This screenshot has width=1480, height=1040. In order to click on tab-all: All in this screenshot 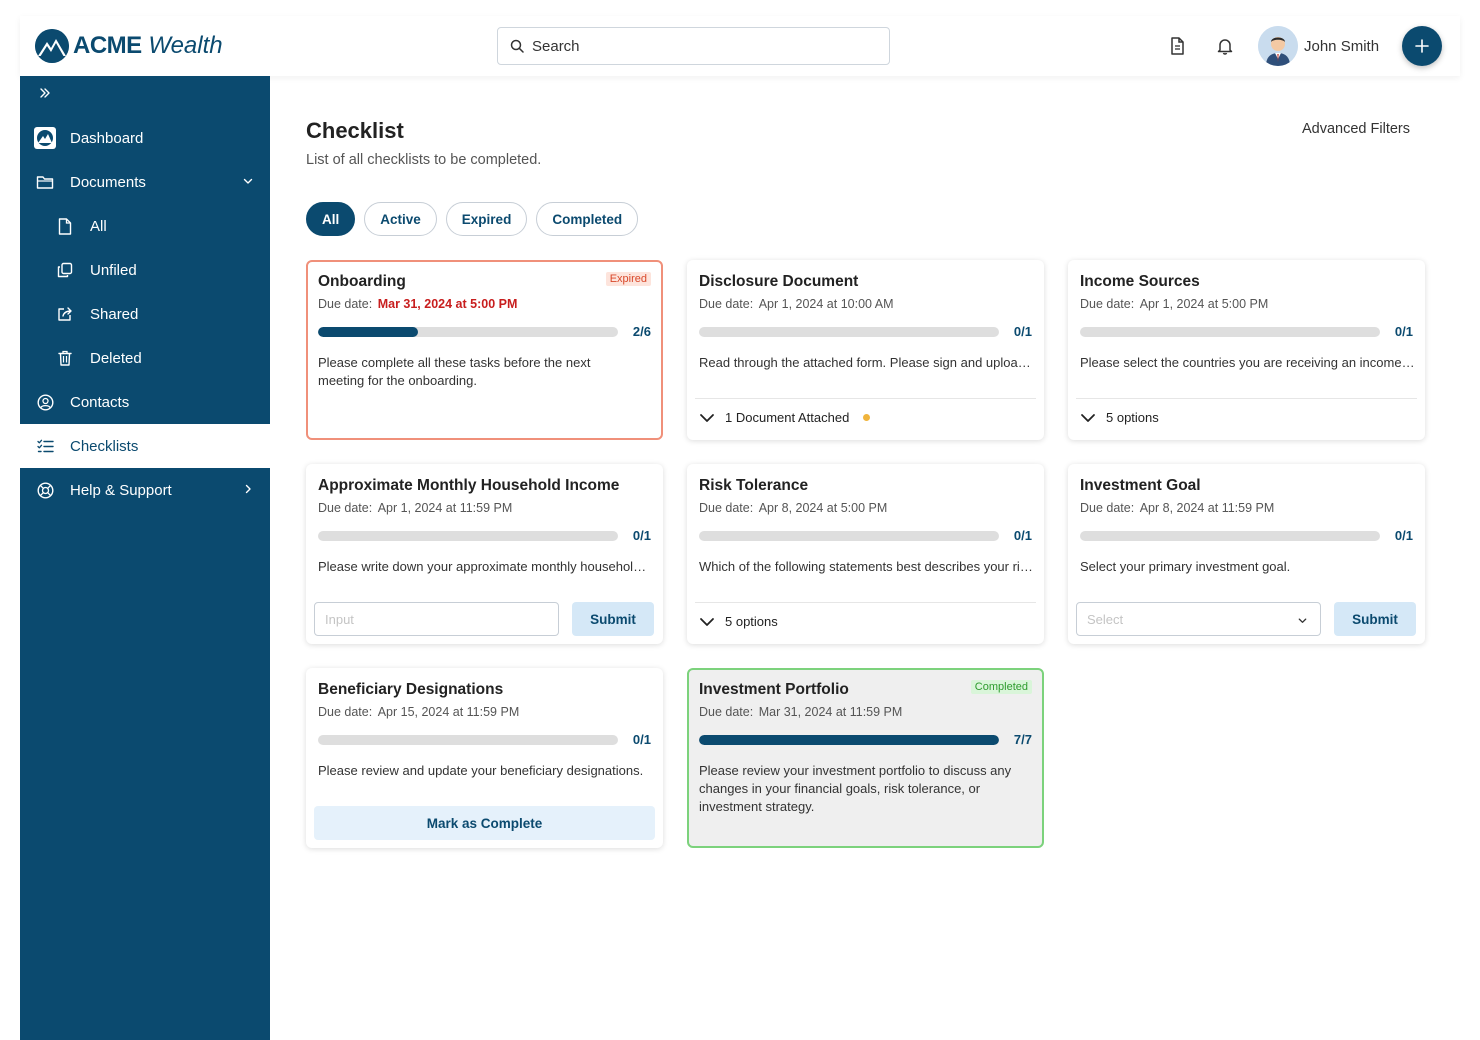, I will do `click(331, 219)`.